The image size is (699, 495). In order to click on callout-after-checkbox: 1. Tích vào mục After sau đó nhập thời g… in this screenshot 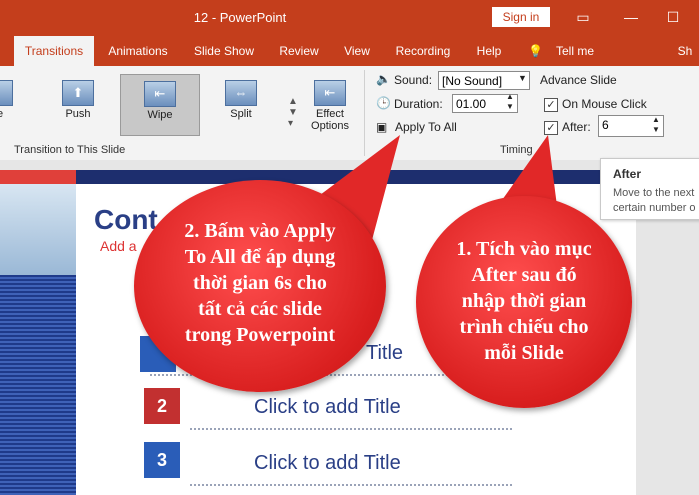, I will do `click(524, 302)`.